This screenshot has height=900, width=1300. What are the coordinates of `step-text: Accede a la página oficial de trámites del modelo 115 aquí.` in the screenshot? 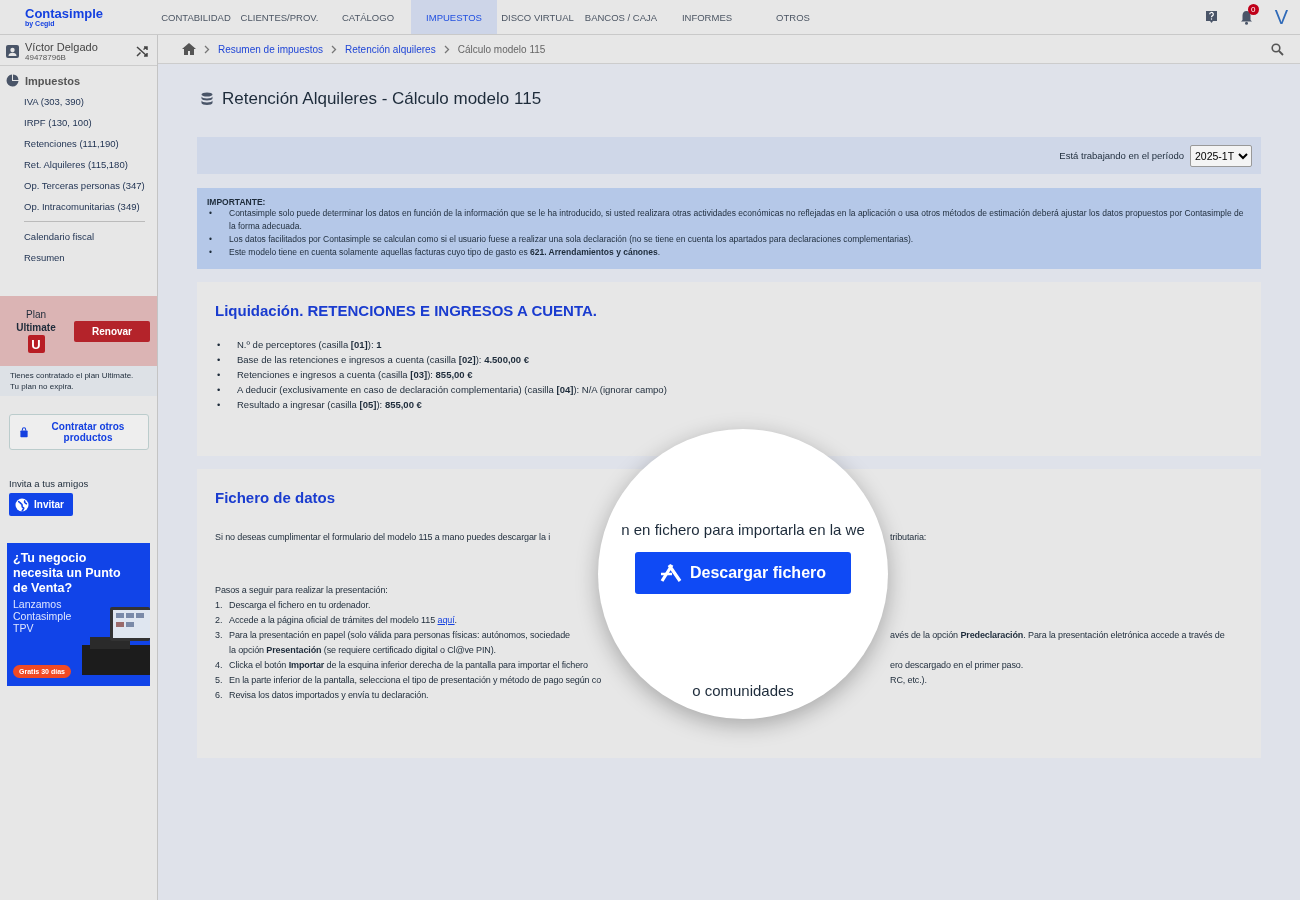 It's located at (343, 620).